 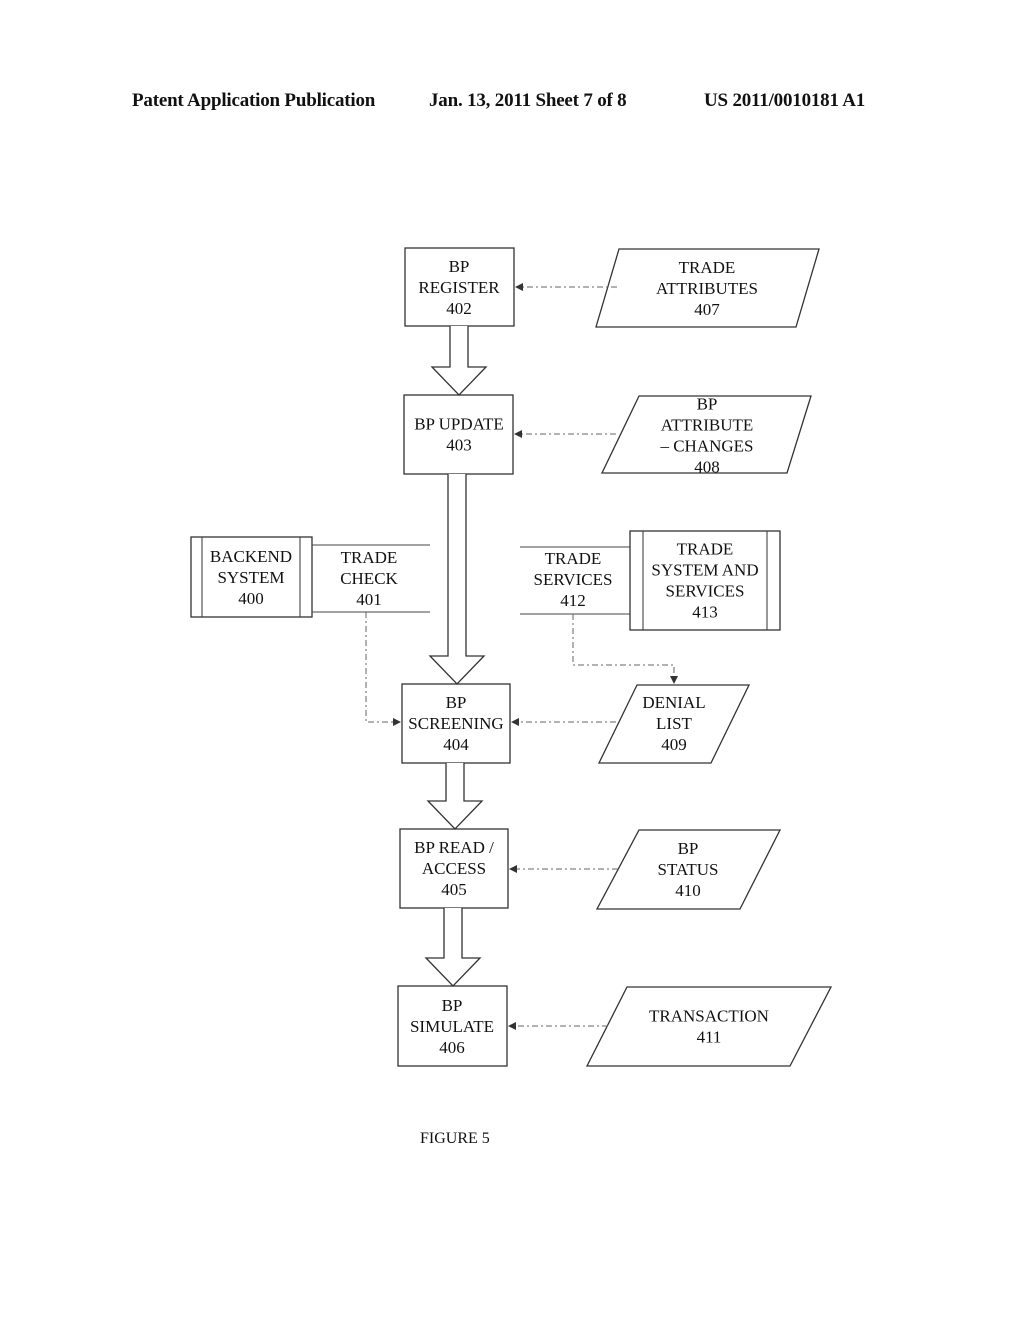 What do you see at coordinates (369, 599) in the screenshot?
I see `label-line: 401` at bounding box center [369, 599].